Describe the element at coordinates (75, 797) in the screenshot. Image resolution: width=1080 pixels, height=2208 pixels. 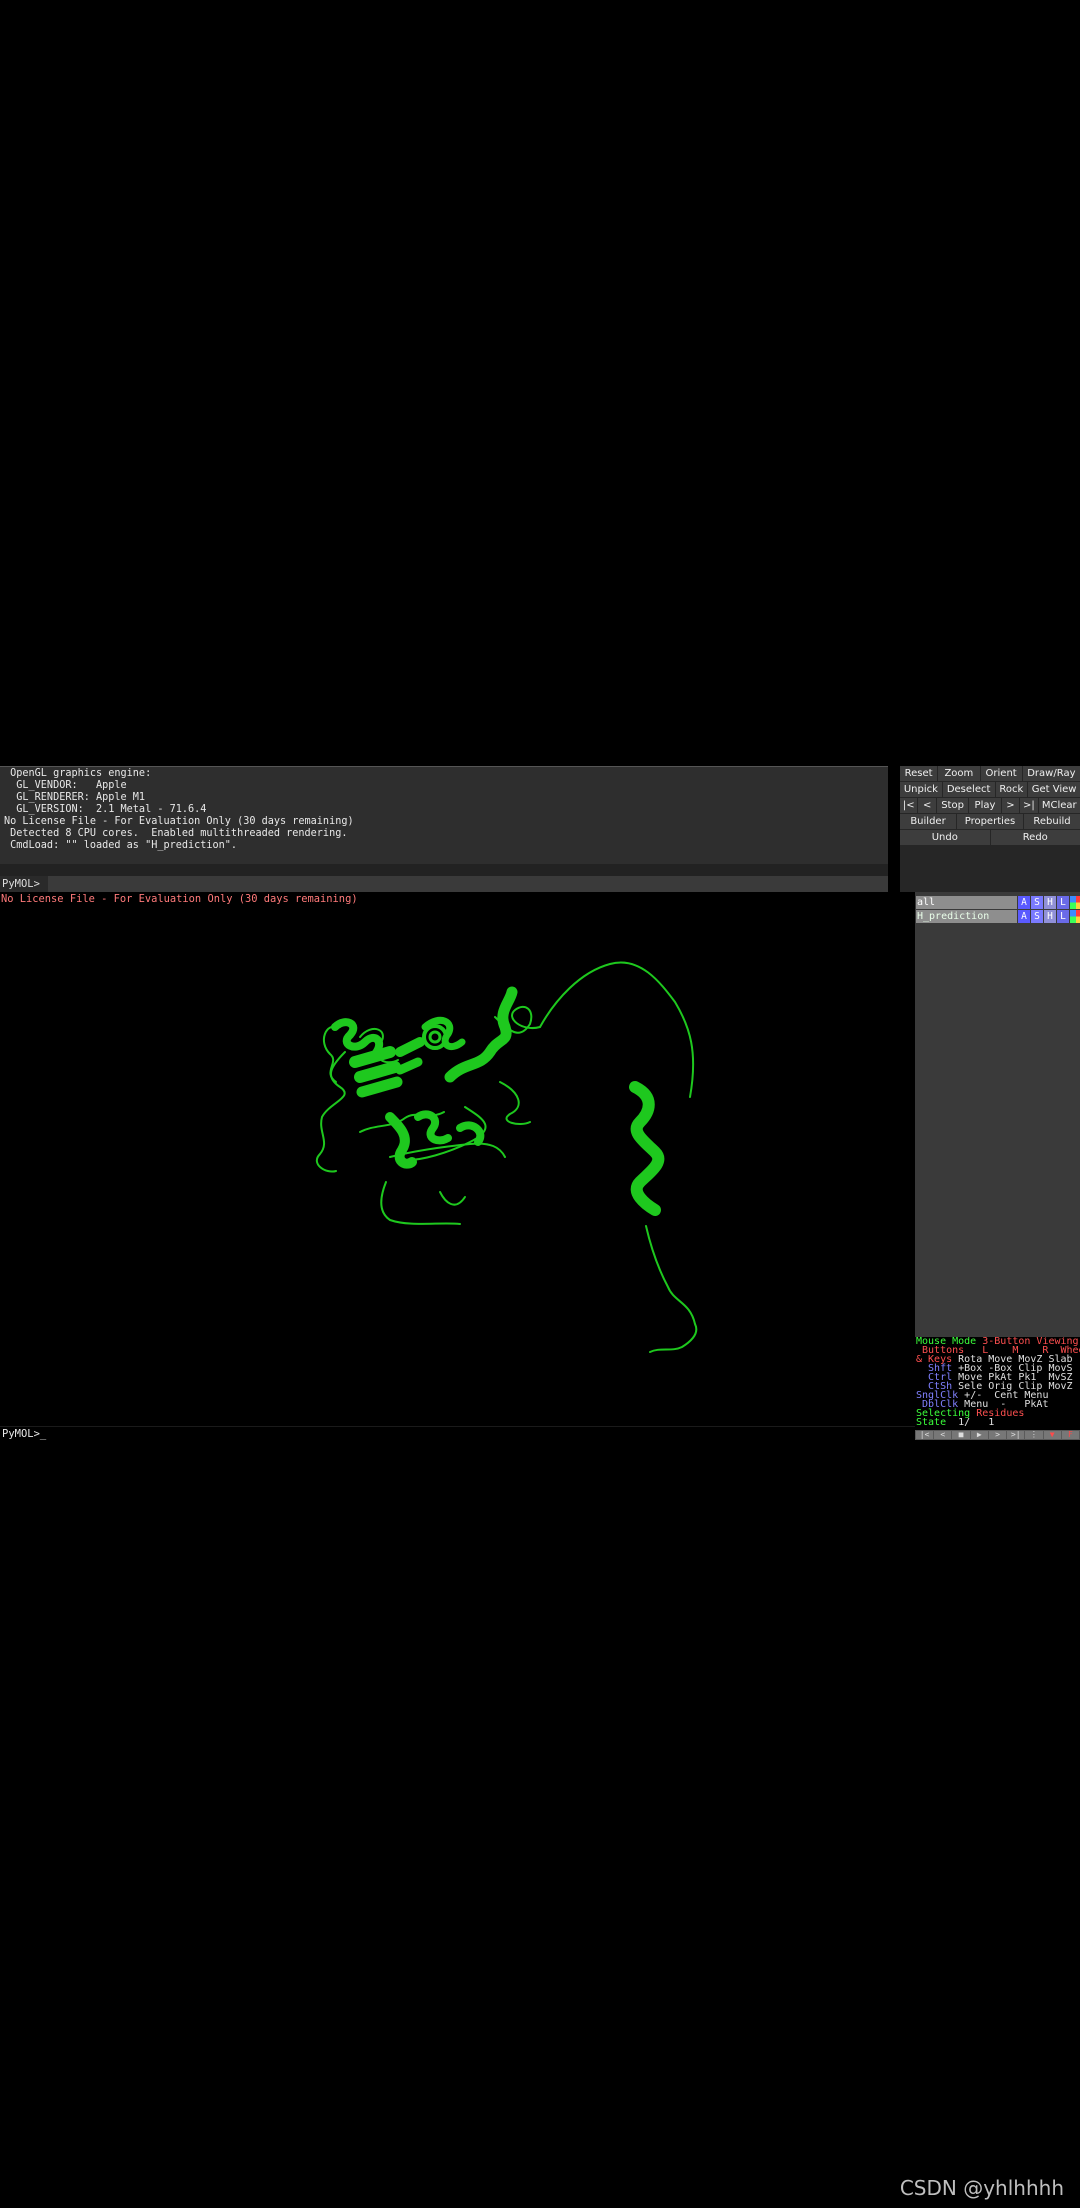
I see `console-line: GL_RENDERER: Apple M1` at that location.